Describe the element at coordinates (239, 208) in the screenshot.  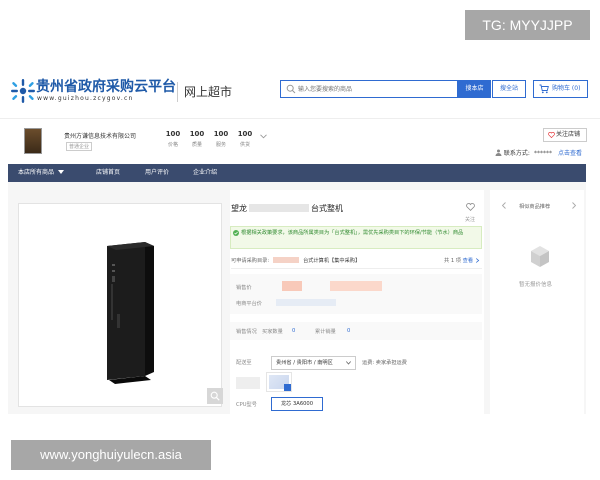
I see `title-prefix: 望龙` at that location.